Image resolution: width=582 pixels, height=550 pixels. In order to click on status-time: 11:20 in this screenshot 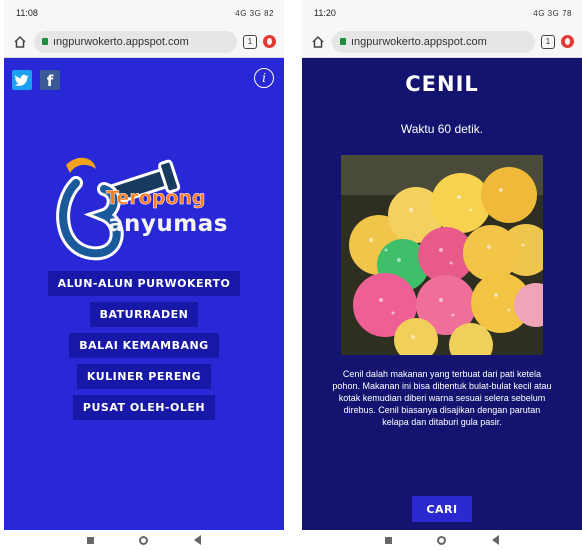, I will do `click(325, 13)`.